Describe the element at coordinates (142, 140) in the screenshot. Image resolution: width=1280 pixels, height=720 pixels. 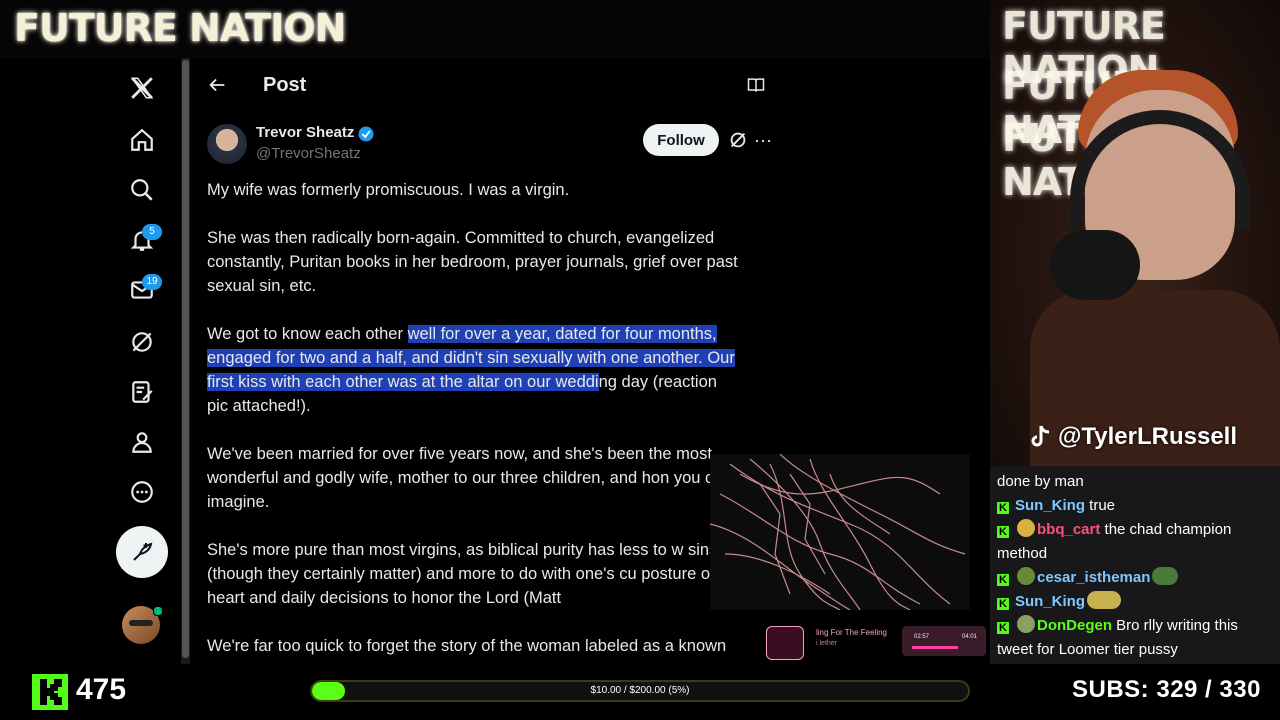
I see `home-icon` at that location.